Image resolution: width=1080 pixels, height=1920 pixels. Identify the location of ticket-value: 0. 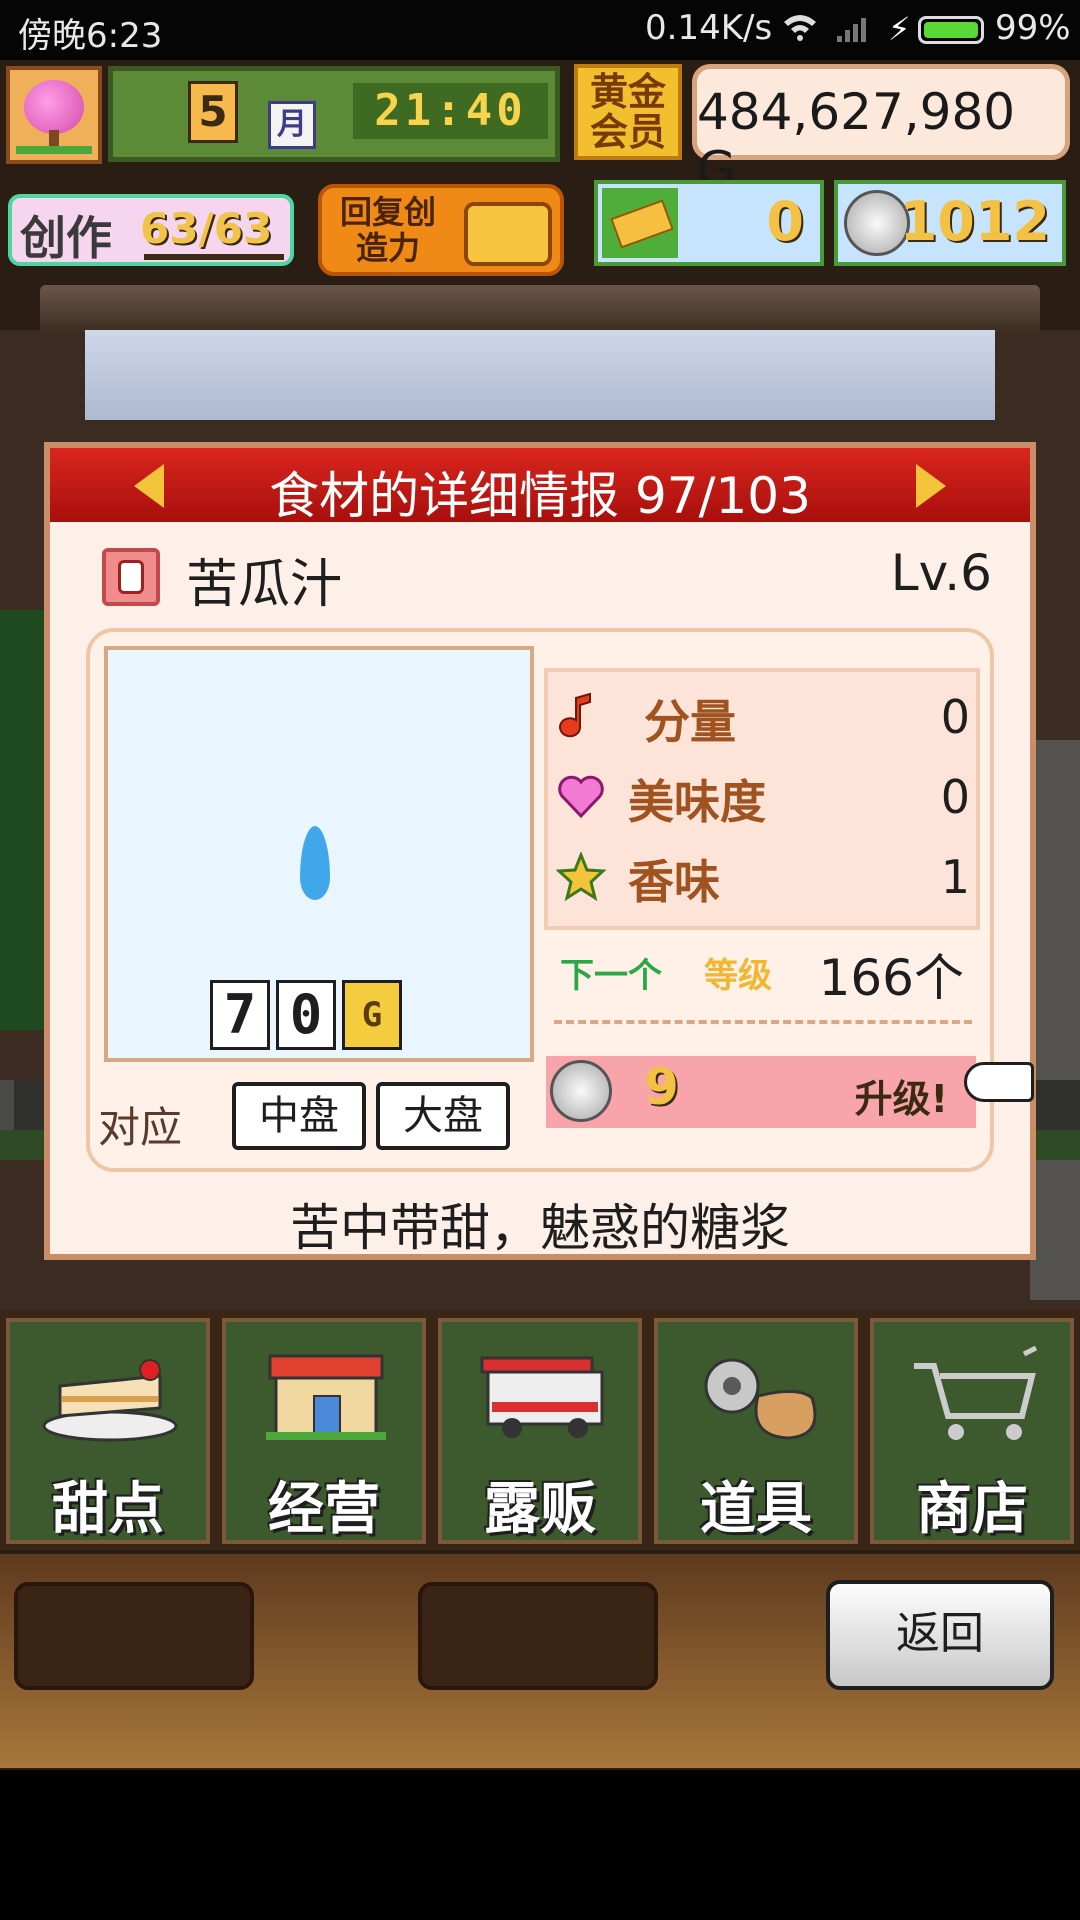
(785, 221).